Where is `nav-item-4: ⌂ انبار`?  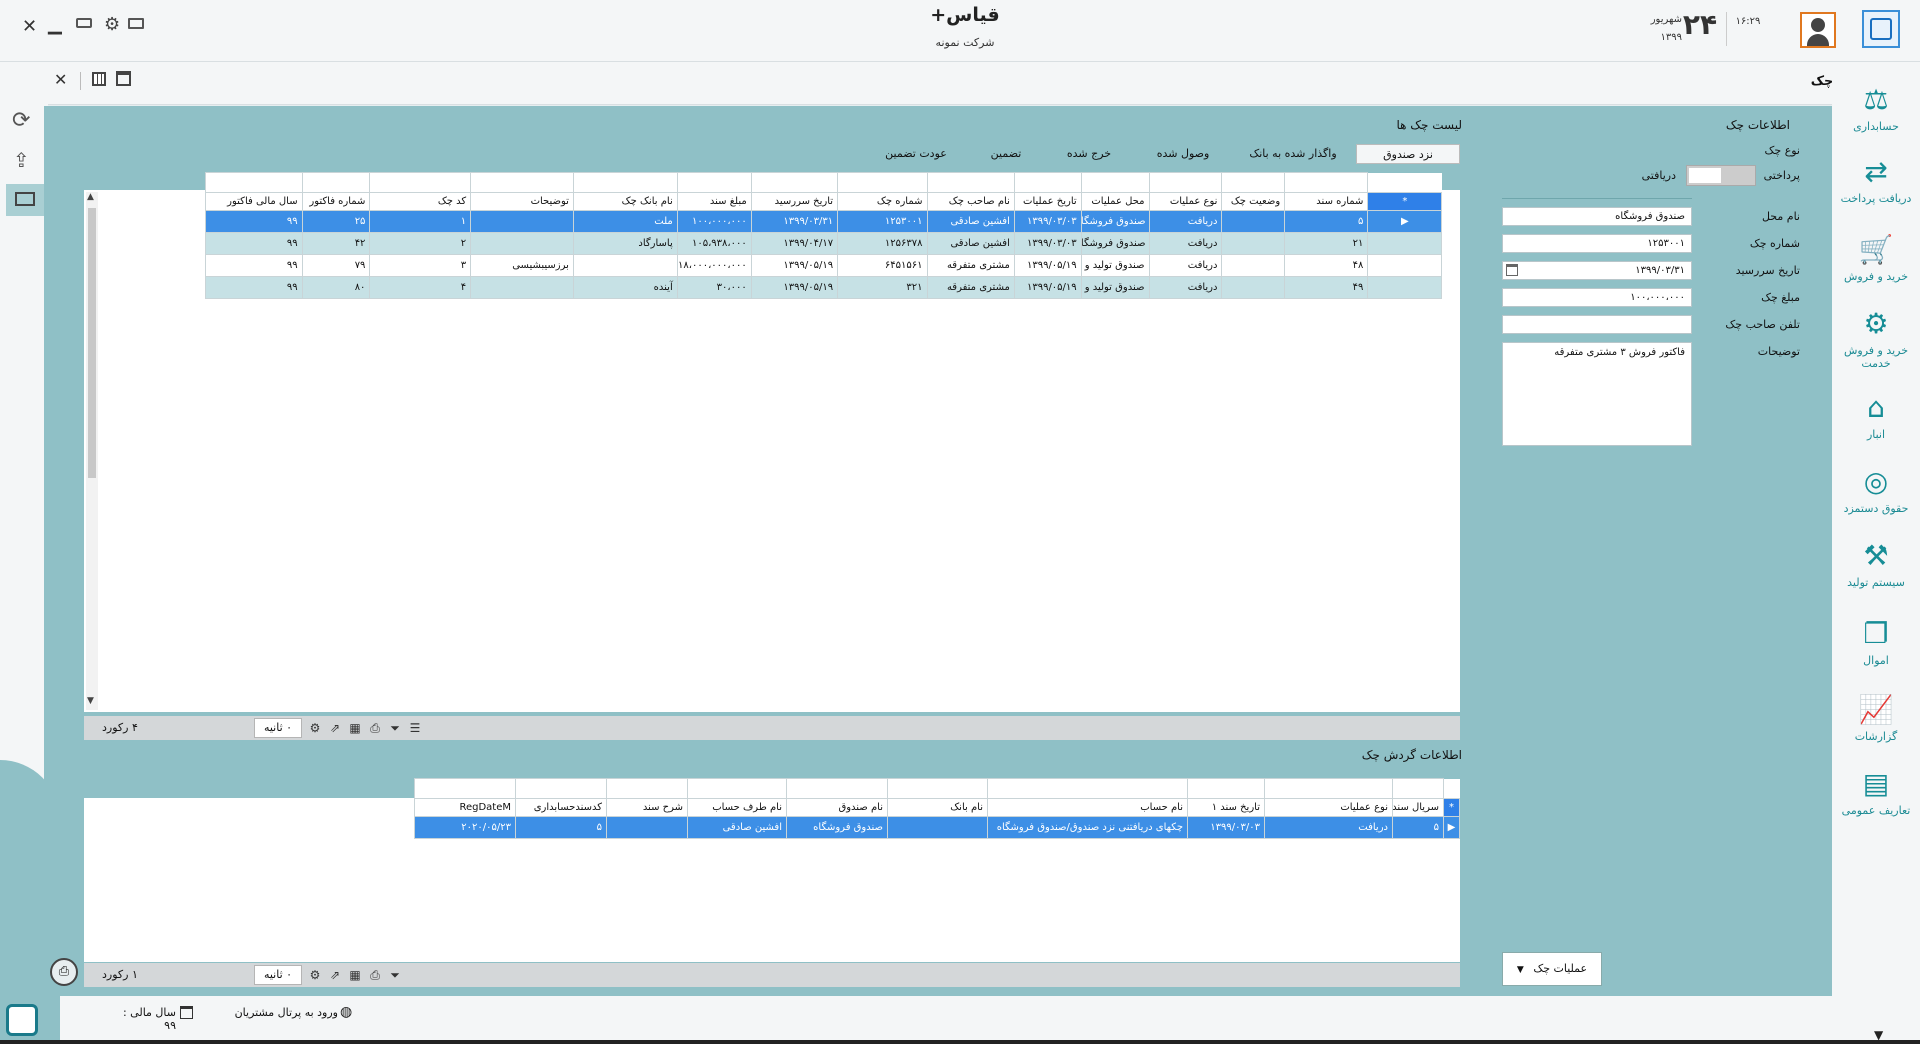
nav-item-4: ⌂ انبار is located at coordinates (1876, 414).